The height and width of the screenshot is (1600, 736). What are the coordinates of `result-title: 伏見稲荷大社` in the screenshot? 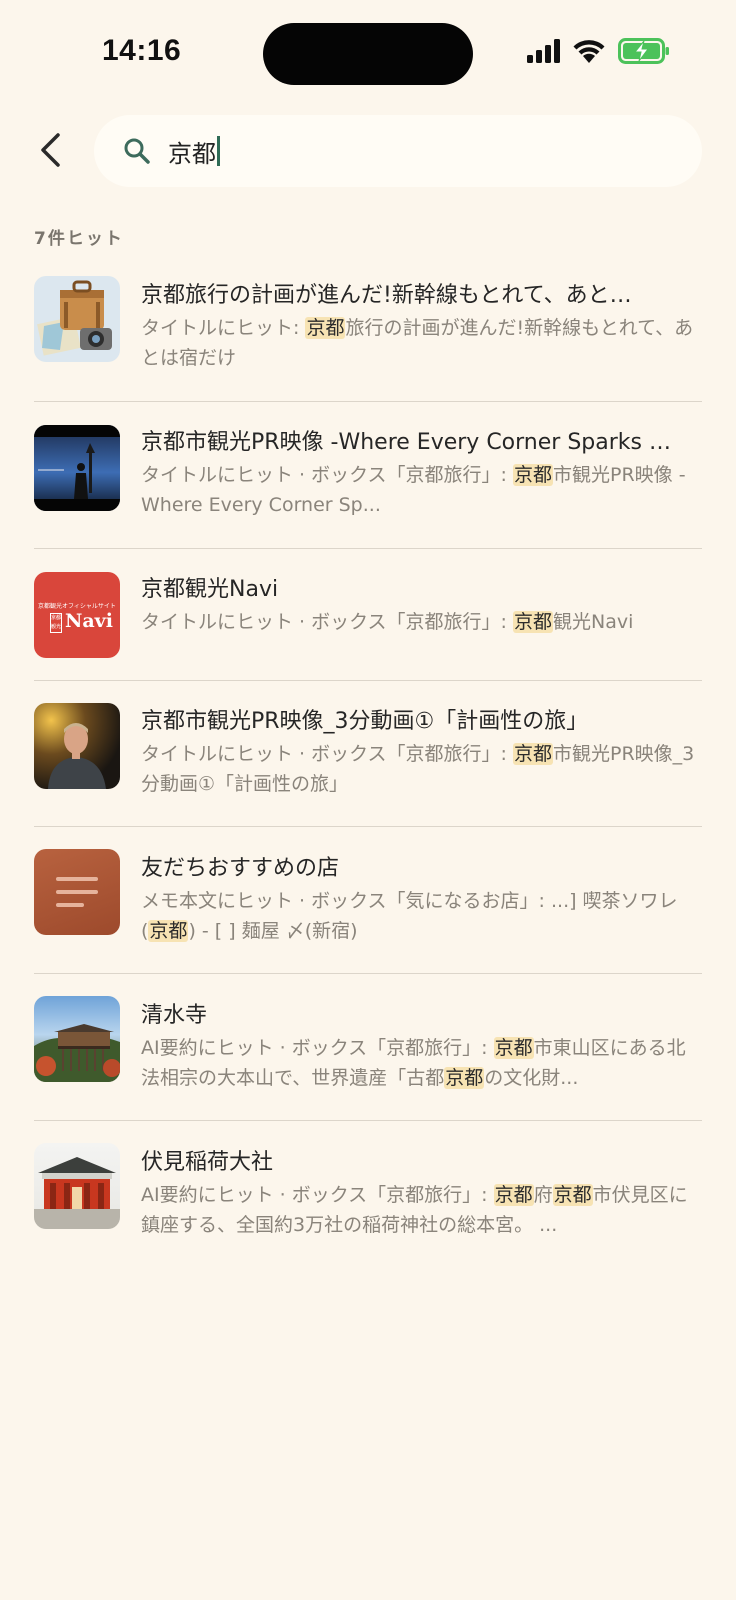 It's located at (207, 1162).